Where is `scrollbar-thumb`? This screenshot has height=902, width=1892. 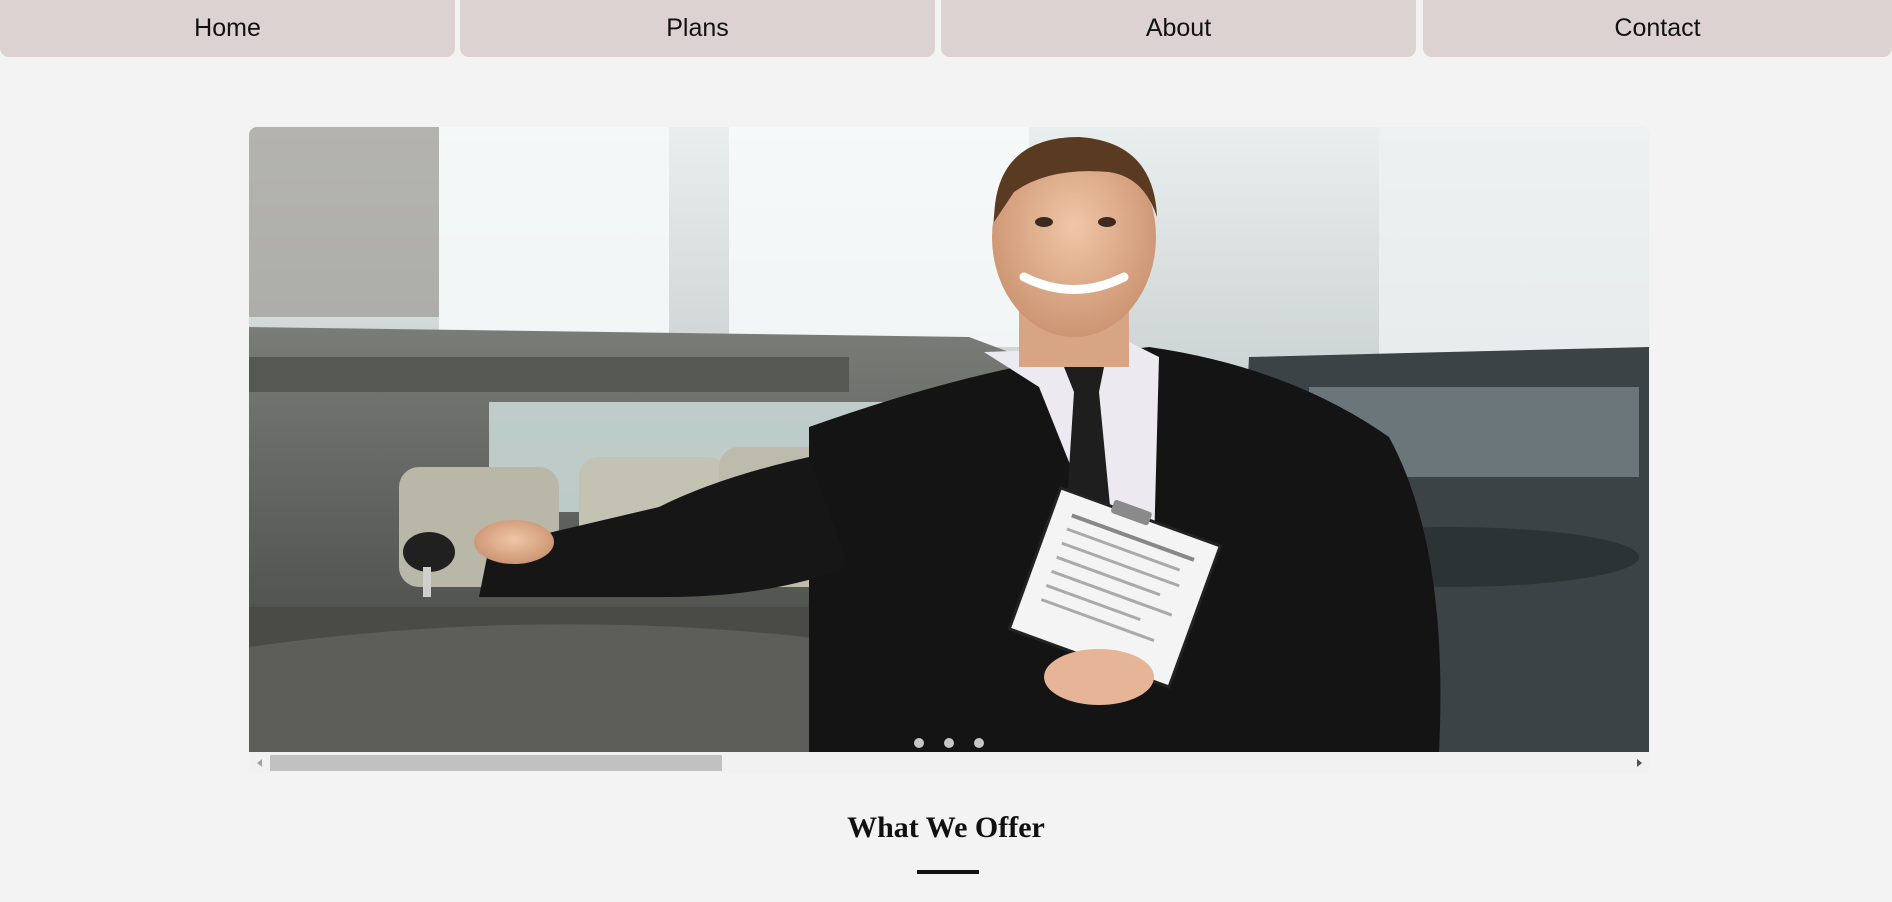
scrollbar-thumb is located at coordinates (496, 763).